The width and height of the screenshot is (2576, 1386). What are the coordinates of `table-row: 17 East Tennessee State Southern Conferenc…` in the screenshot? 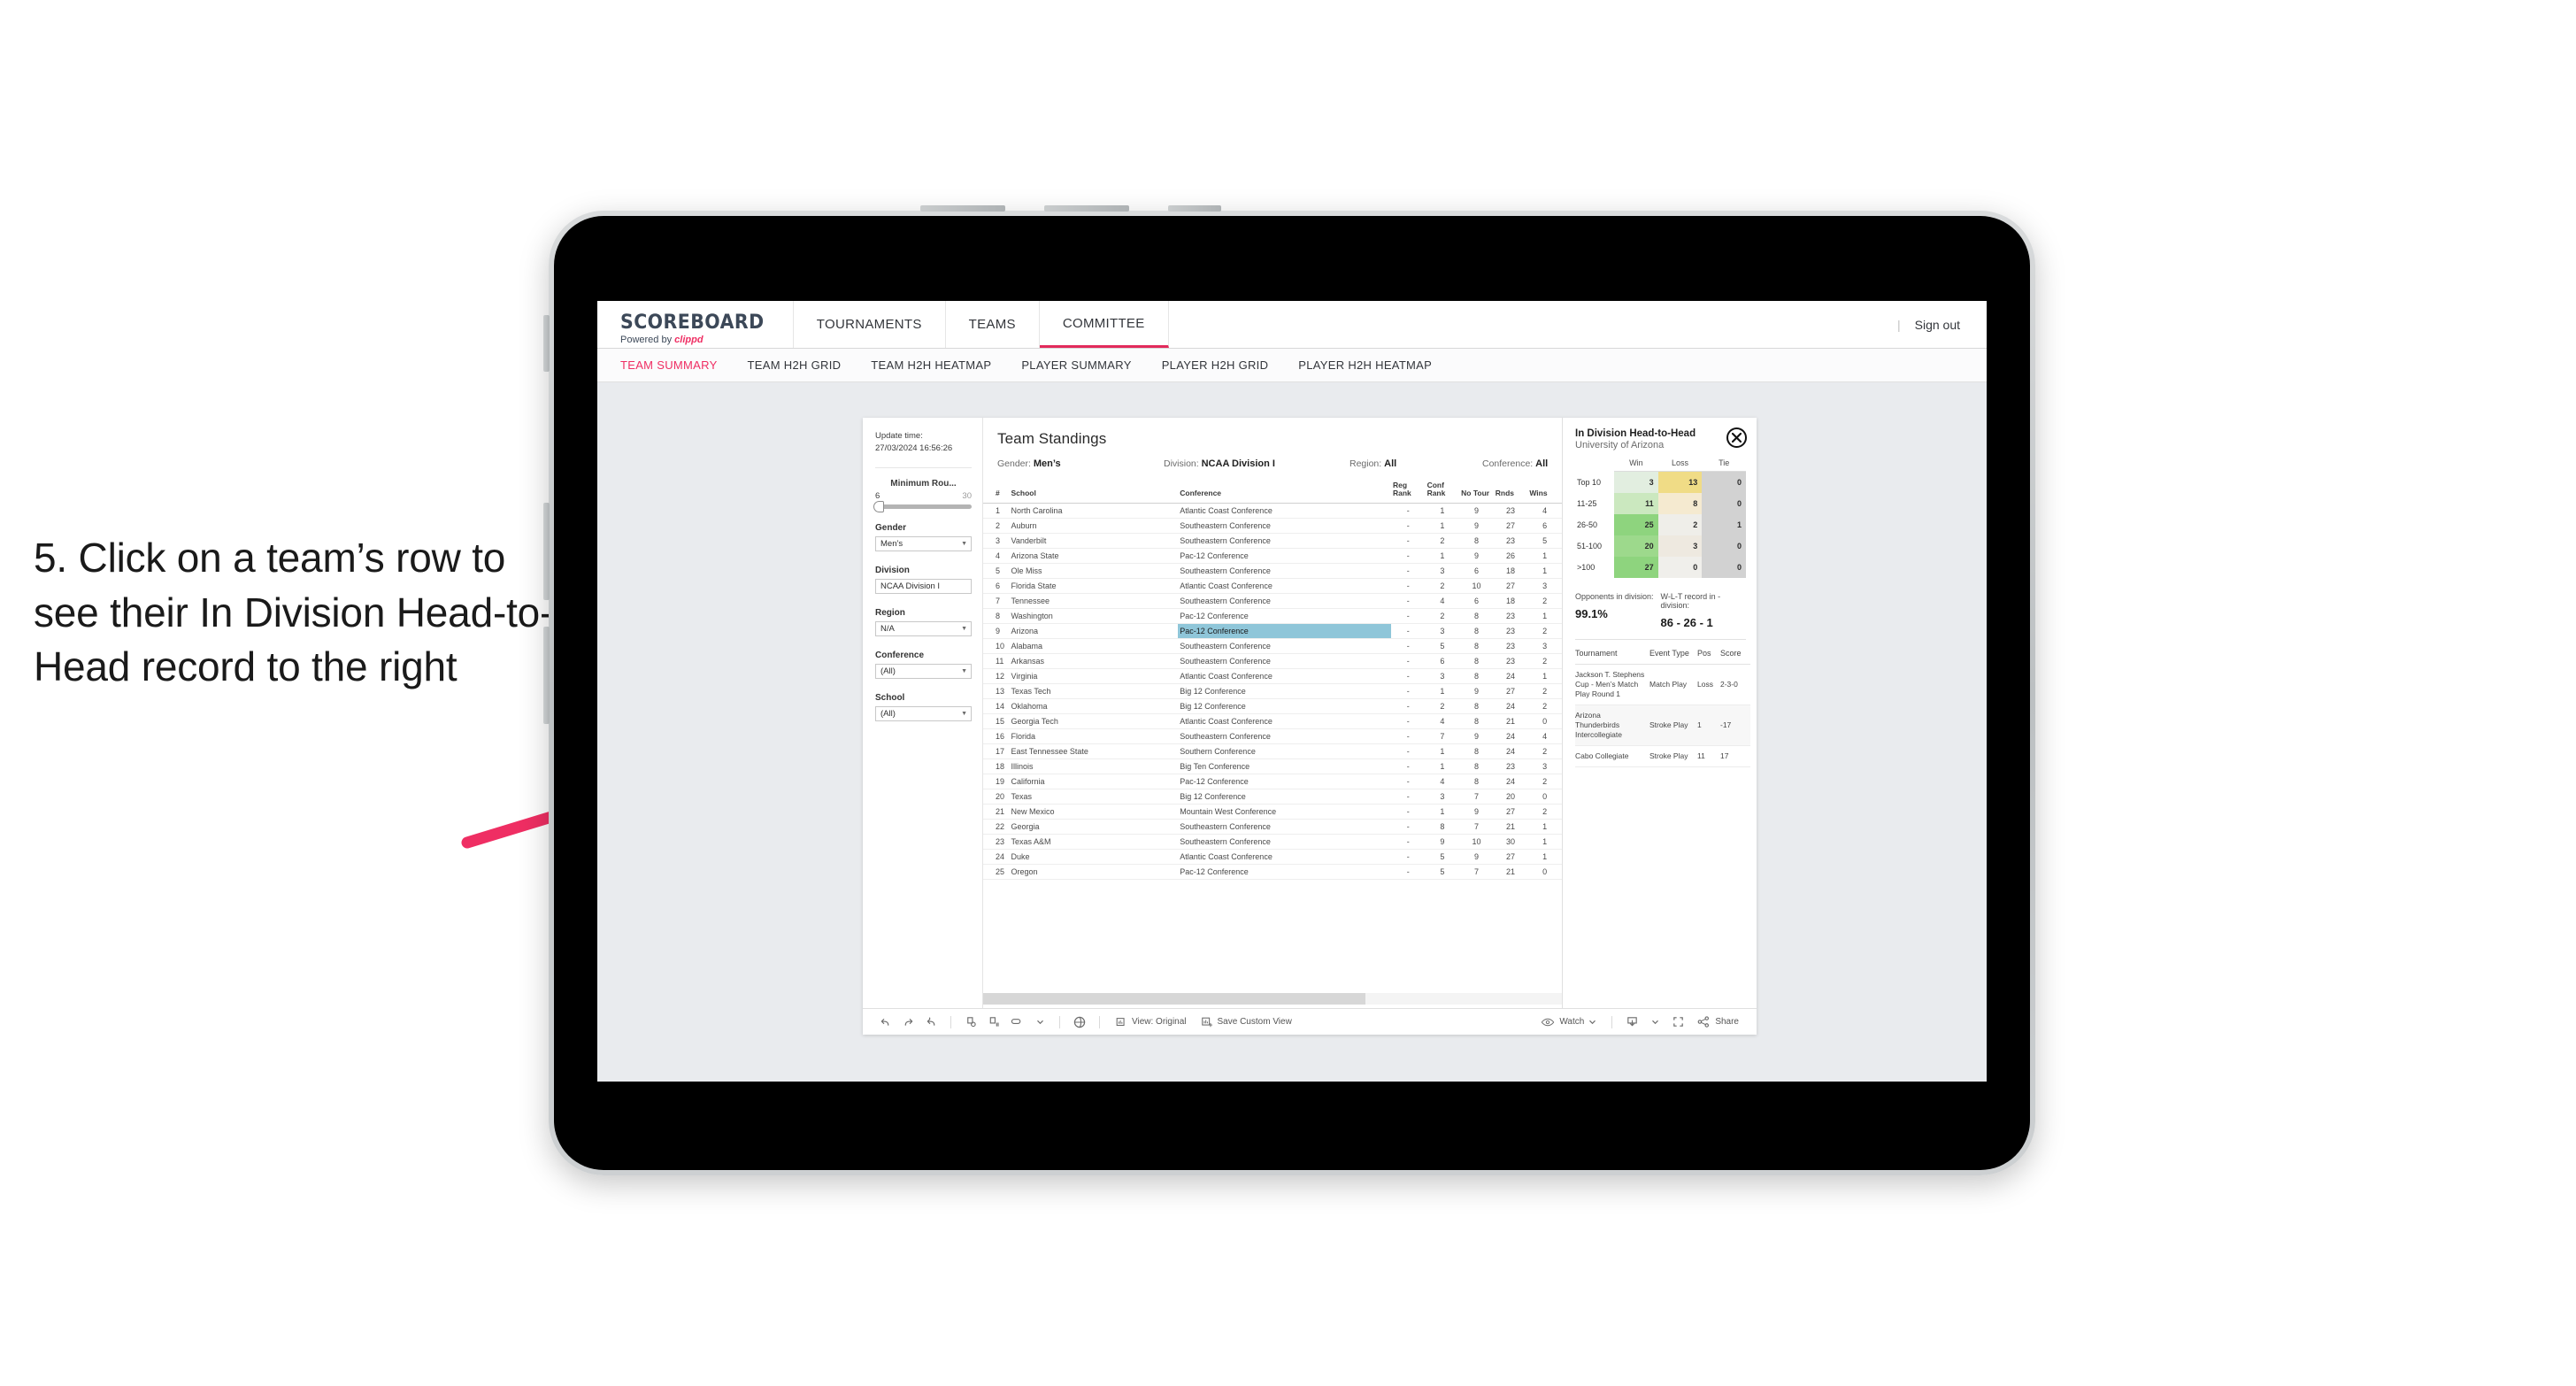 It's located at (1272, 751).